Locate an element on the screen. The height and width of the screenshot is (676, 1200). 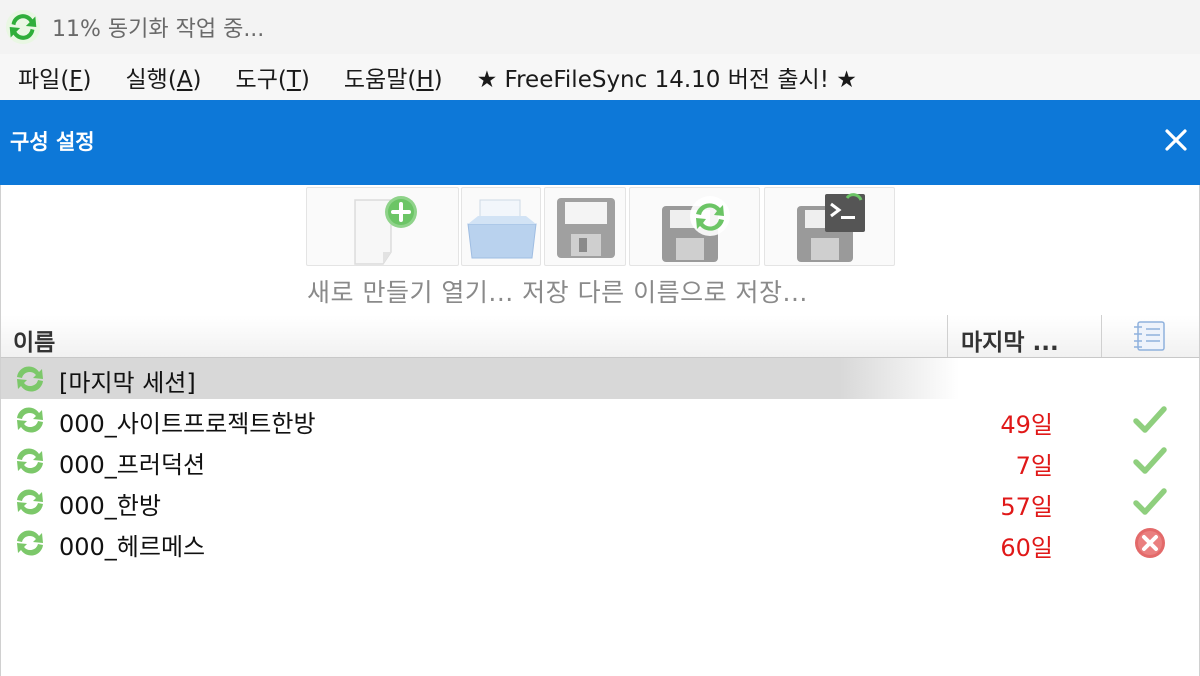
config-name: [마지막 세션] is located at coordinates (127, 383).